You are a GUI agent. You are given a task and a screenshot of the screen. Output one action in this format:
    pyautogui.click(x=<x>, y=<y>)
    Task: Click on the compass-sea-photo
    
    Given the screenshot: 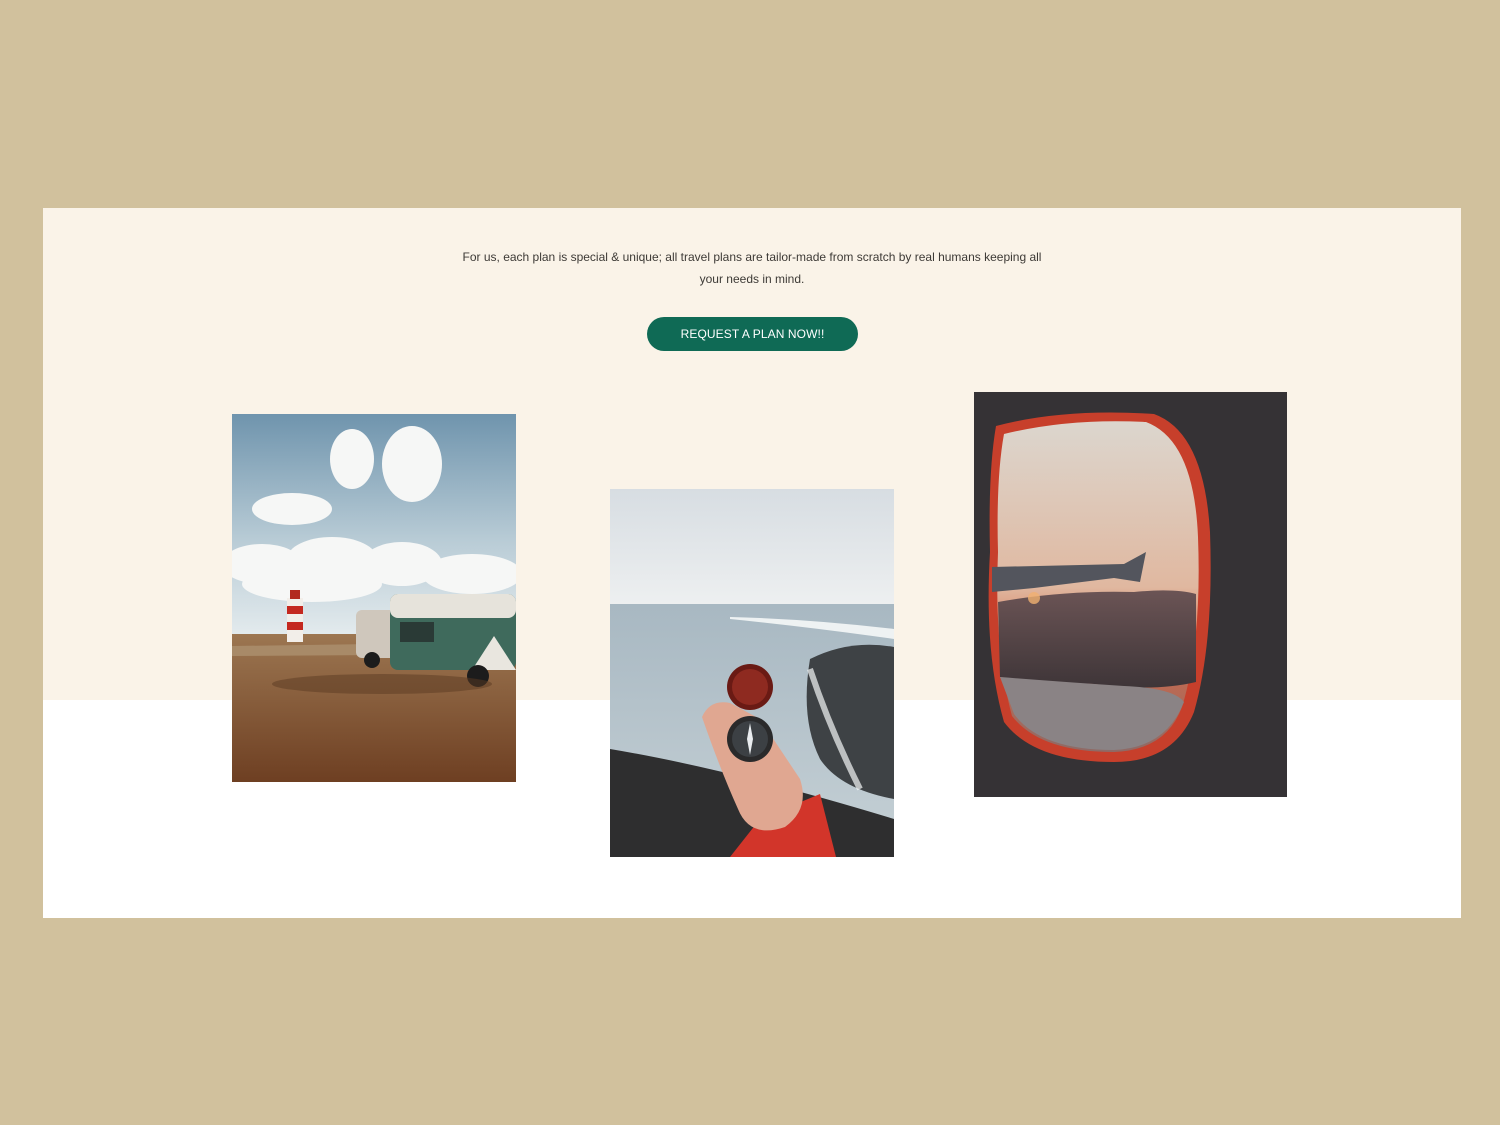 What is the action you would take?
    pyautogui.click(x=752, y=673)
    